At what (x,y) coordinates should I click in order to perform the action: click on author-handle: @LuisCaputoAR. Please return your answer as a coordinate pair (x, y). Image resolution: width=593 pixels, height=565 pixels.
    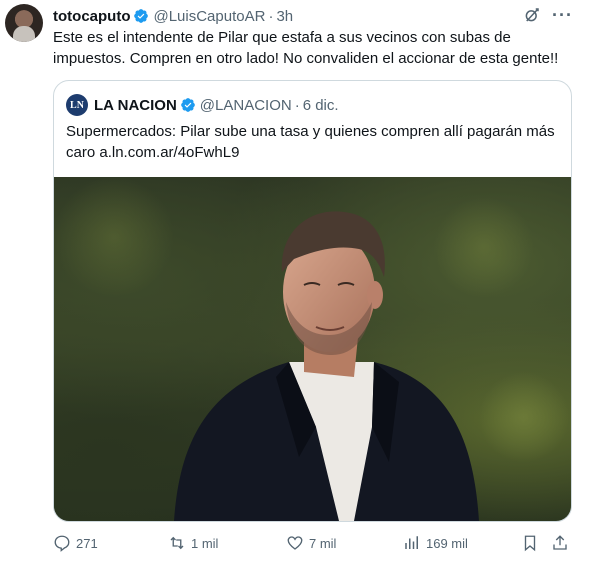
    Looking at the image, I should click on (209, 16).